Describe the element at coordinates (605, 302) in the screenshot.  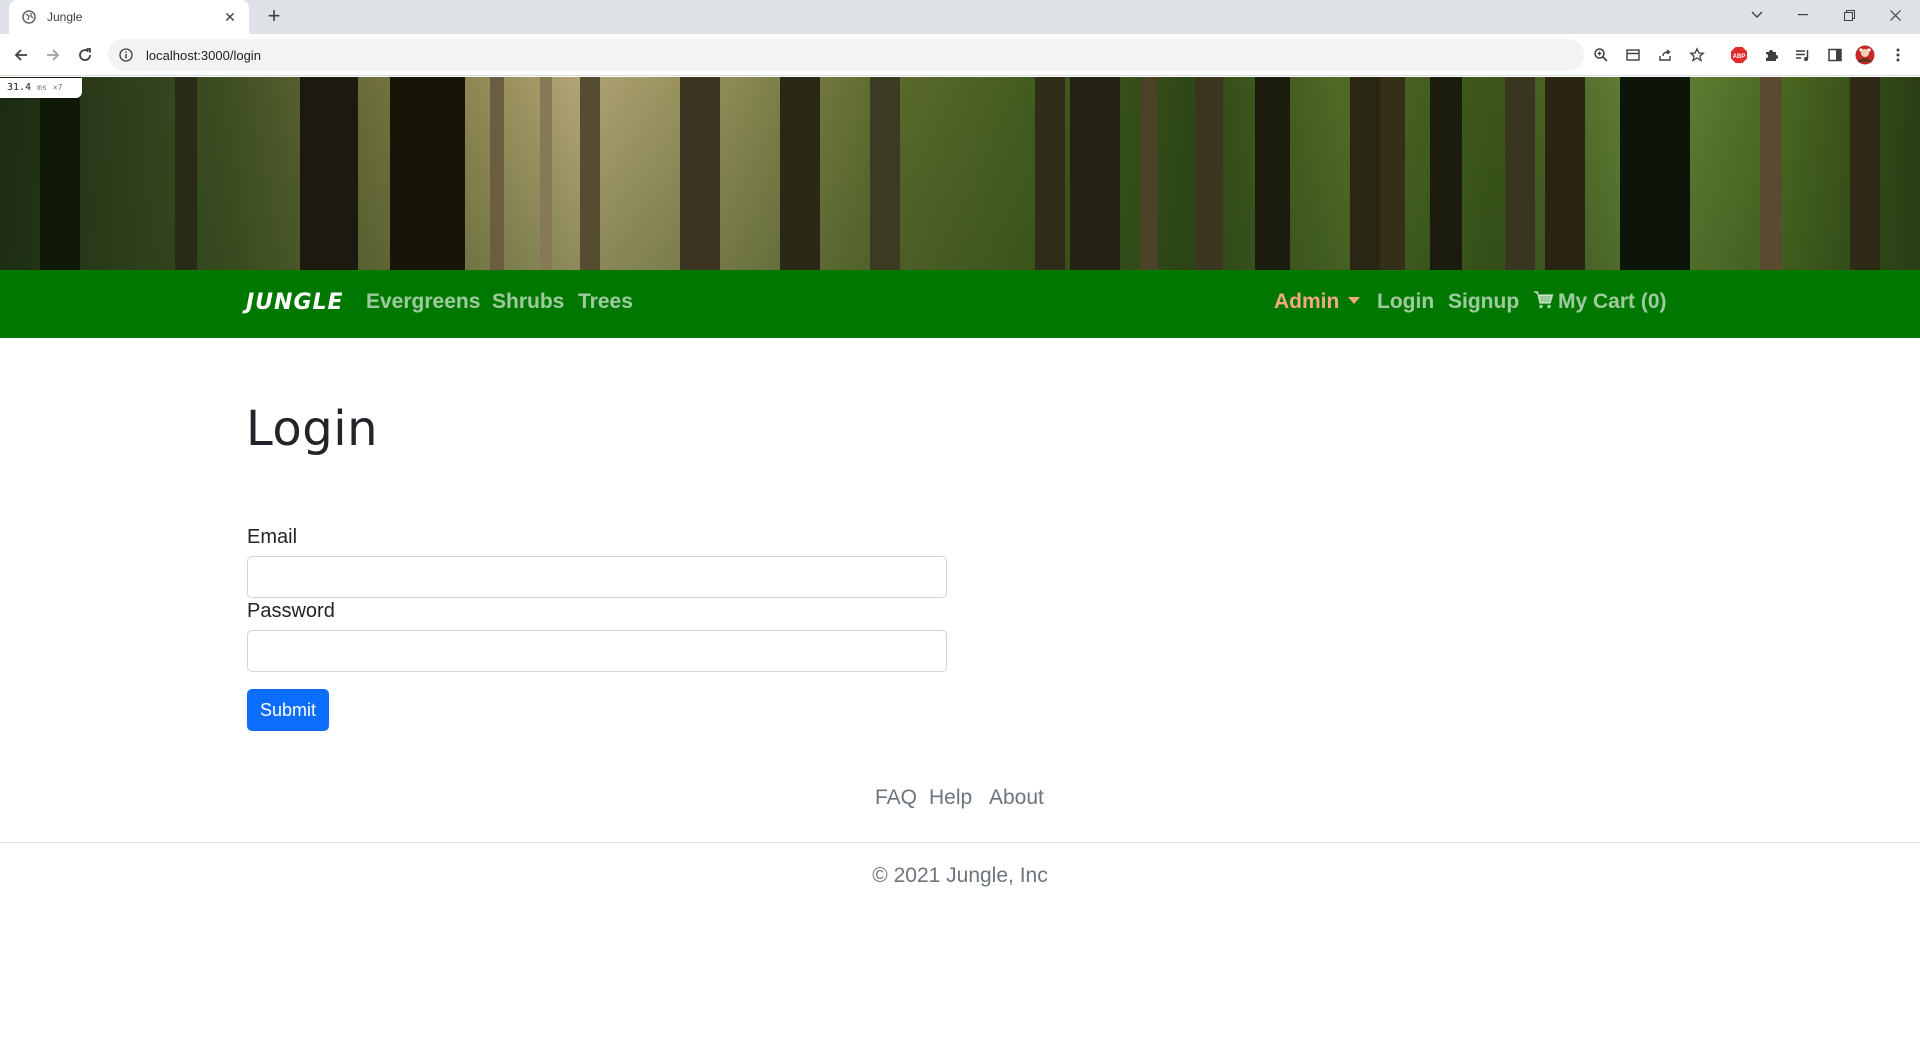
I see `nav-trees: Trees` at that location.